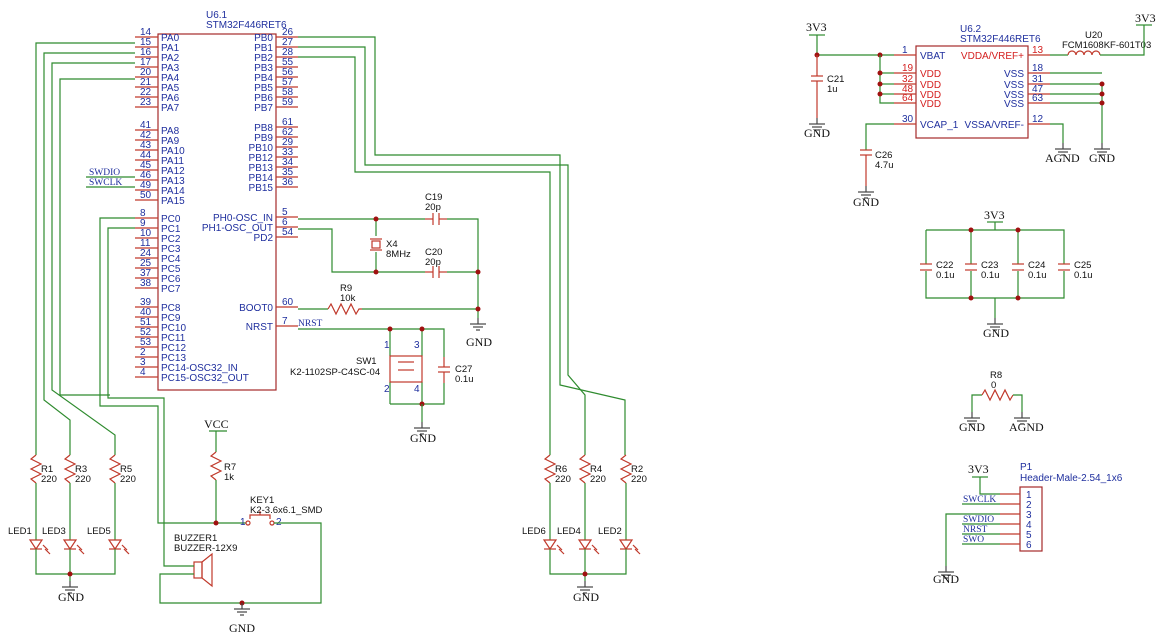 The height and width of the screenshot is (643, 1170). I want to click on c21-value: 1u, so click(832, 89).